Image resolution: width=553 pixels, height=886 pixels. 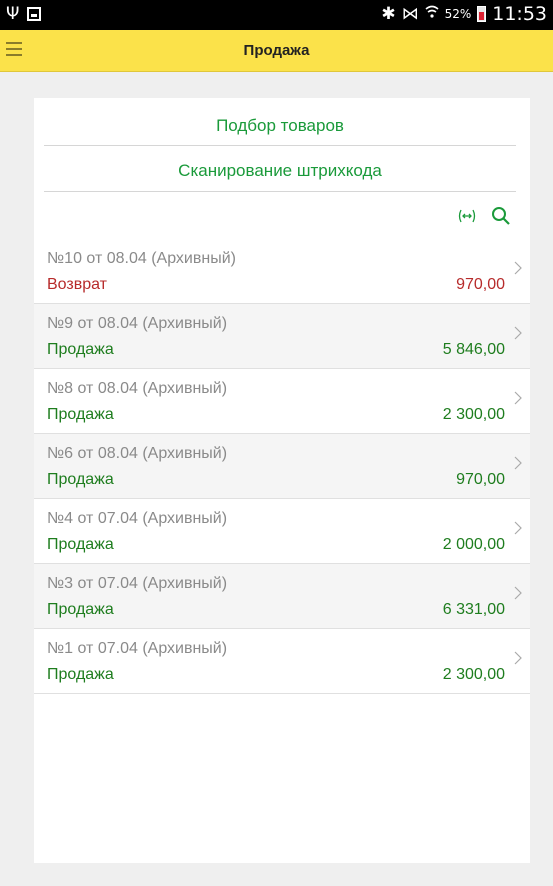 I want to click on document-amount: 5 846,00, so click(x=473, y=349).